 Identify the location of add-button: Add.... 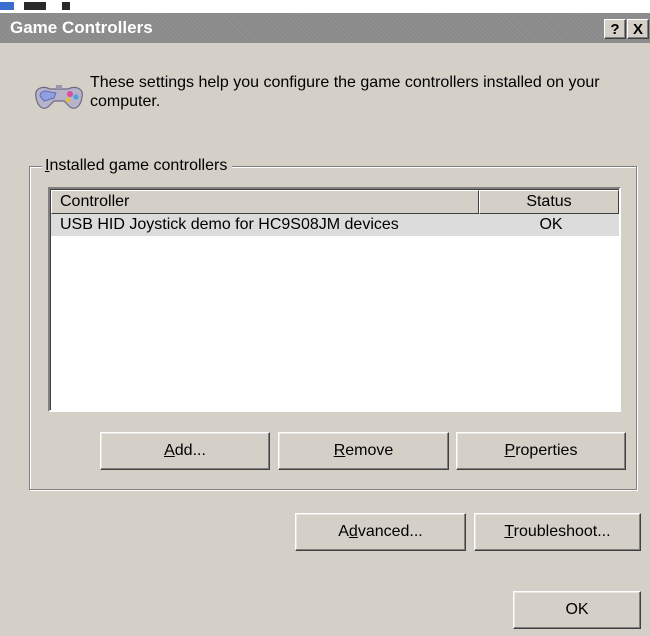
(185, 451).